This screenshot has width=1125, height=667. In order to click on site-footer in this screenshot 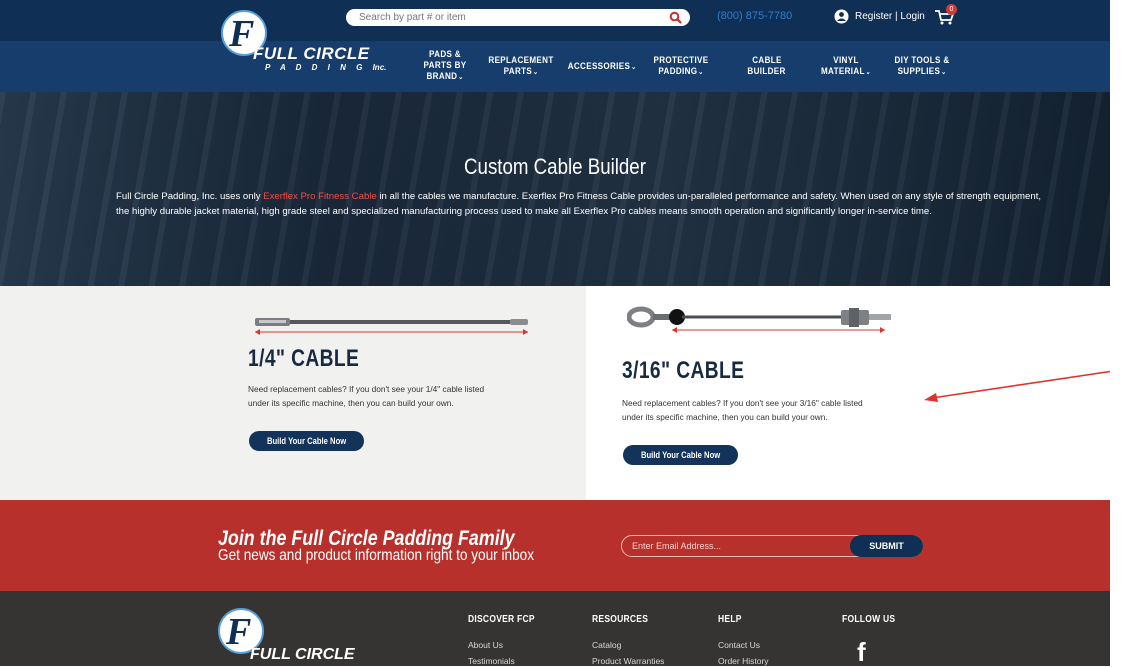, I will do `click(555, 628)`.